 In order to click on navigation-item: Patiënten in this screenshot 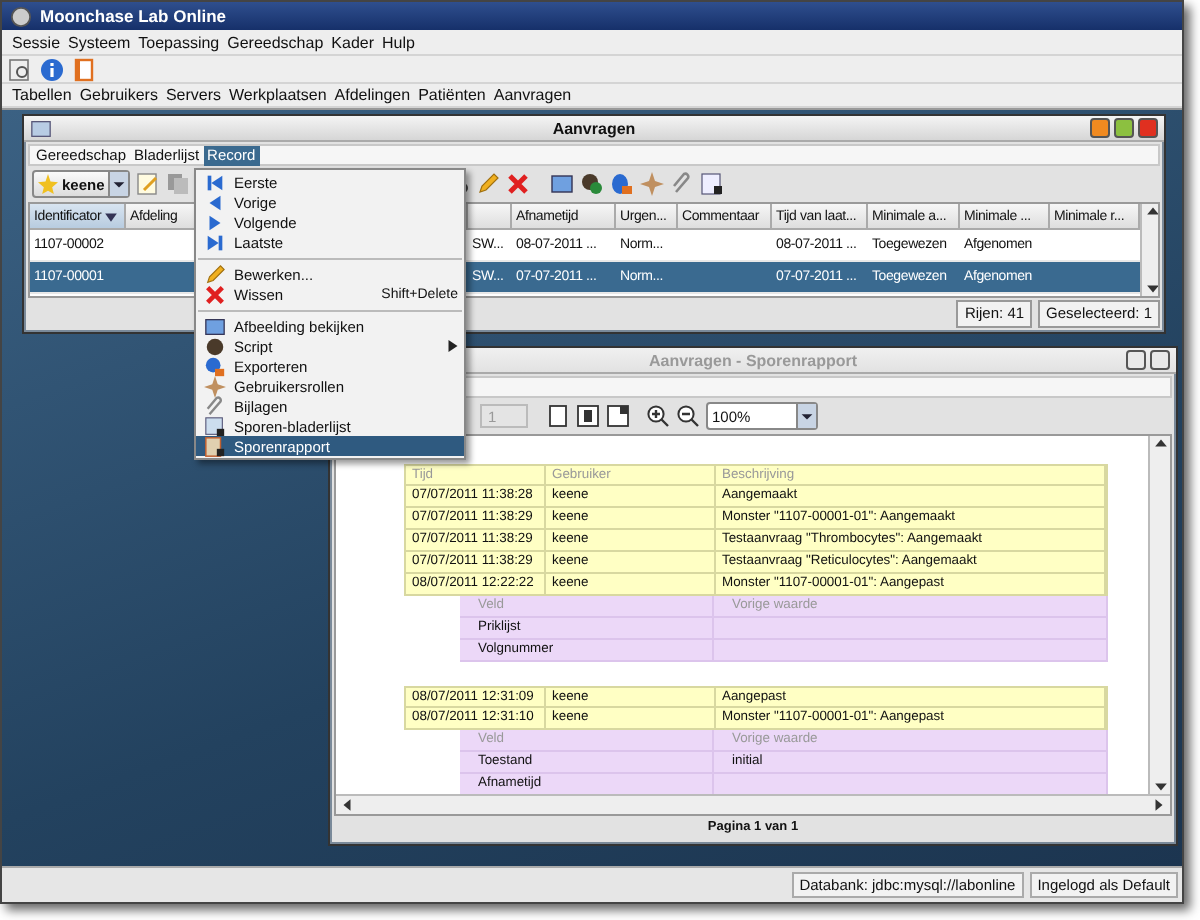, I will do `click(452, 95)`.